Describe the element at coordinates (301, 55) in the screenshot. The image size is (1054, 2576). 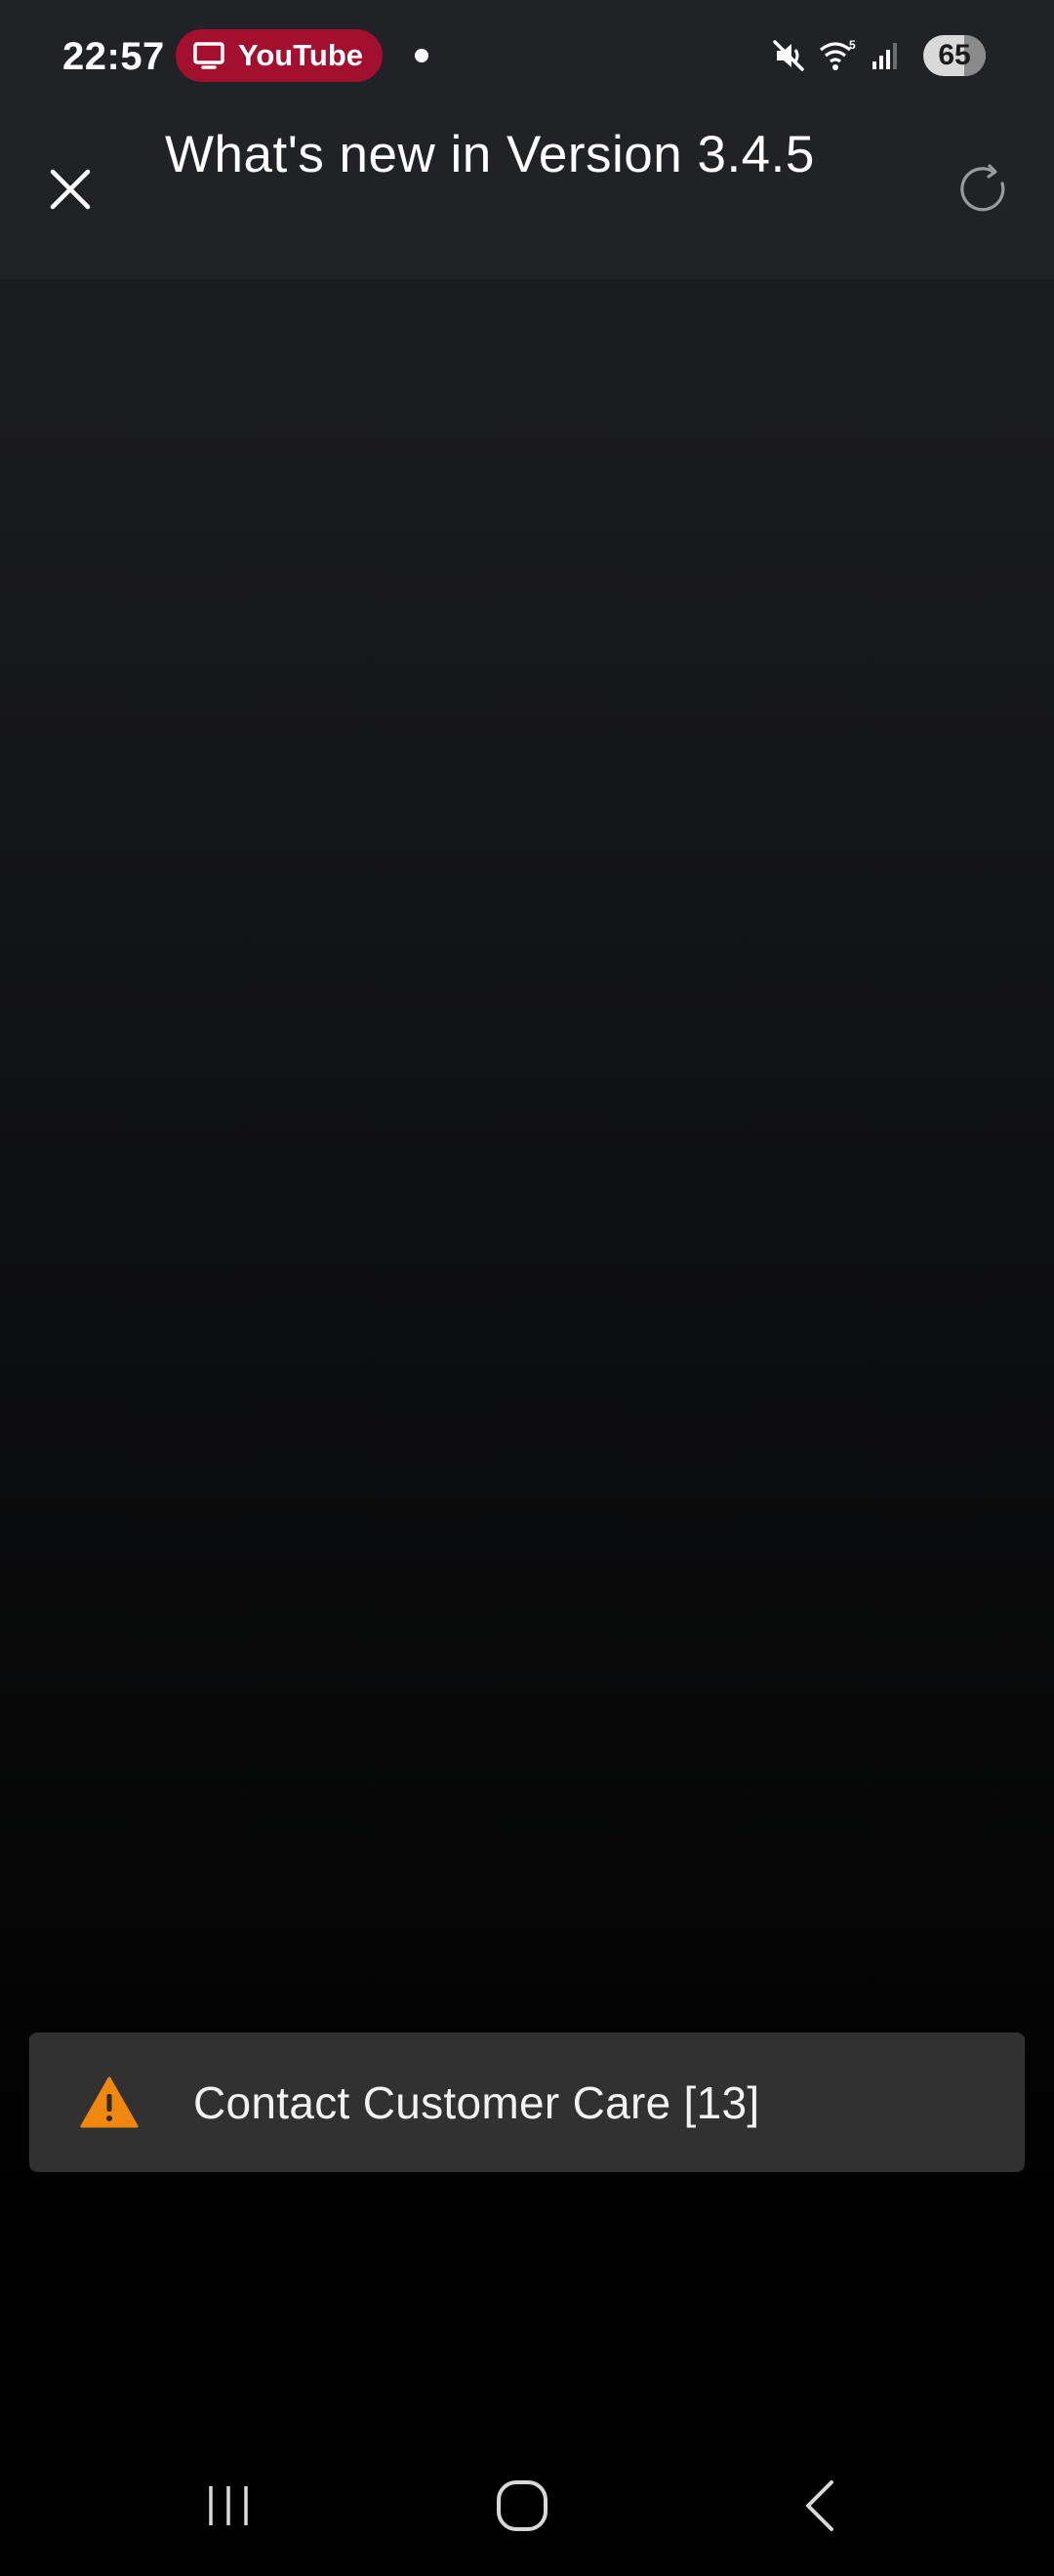
I see `cast-app-label: YouTube` at that location.